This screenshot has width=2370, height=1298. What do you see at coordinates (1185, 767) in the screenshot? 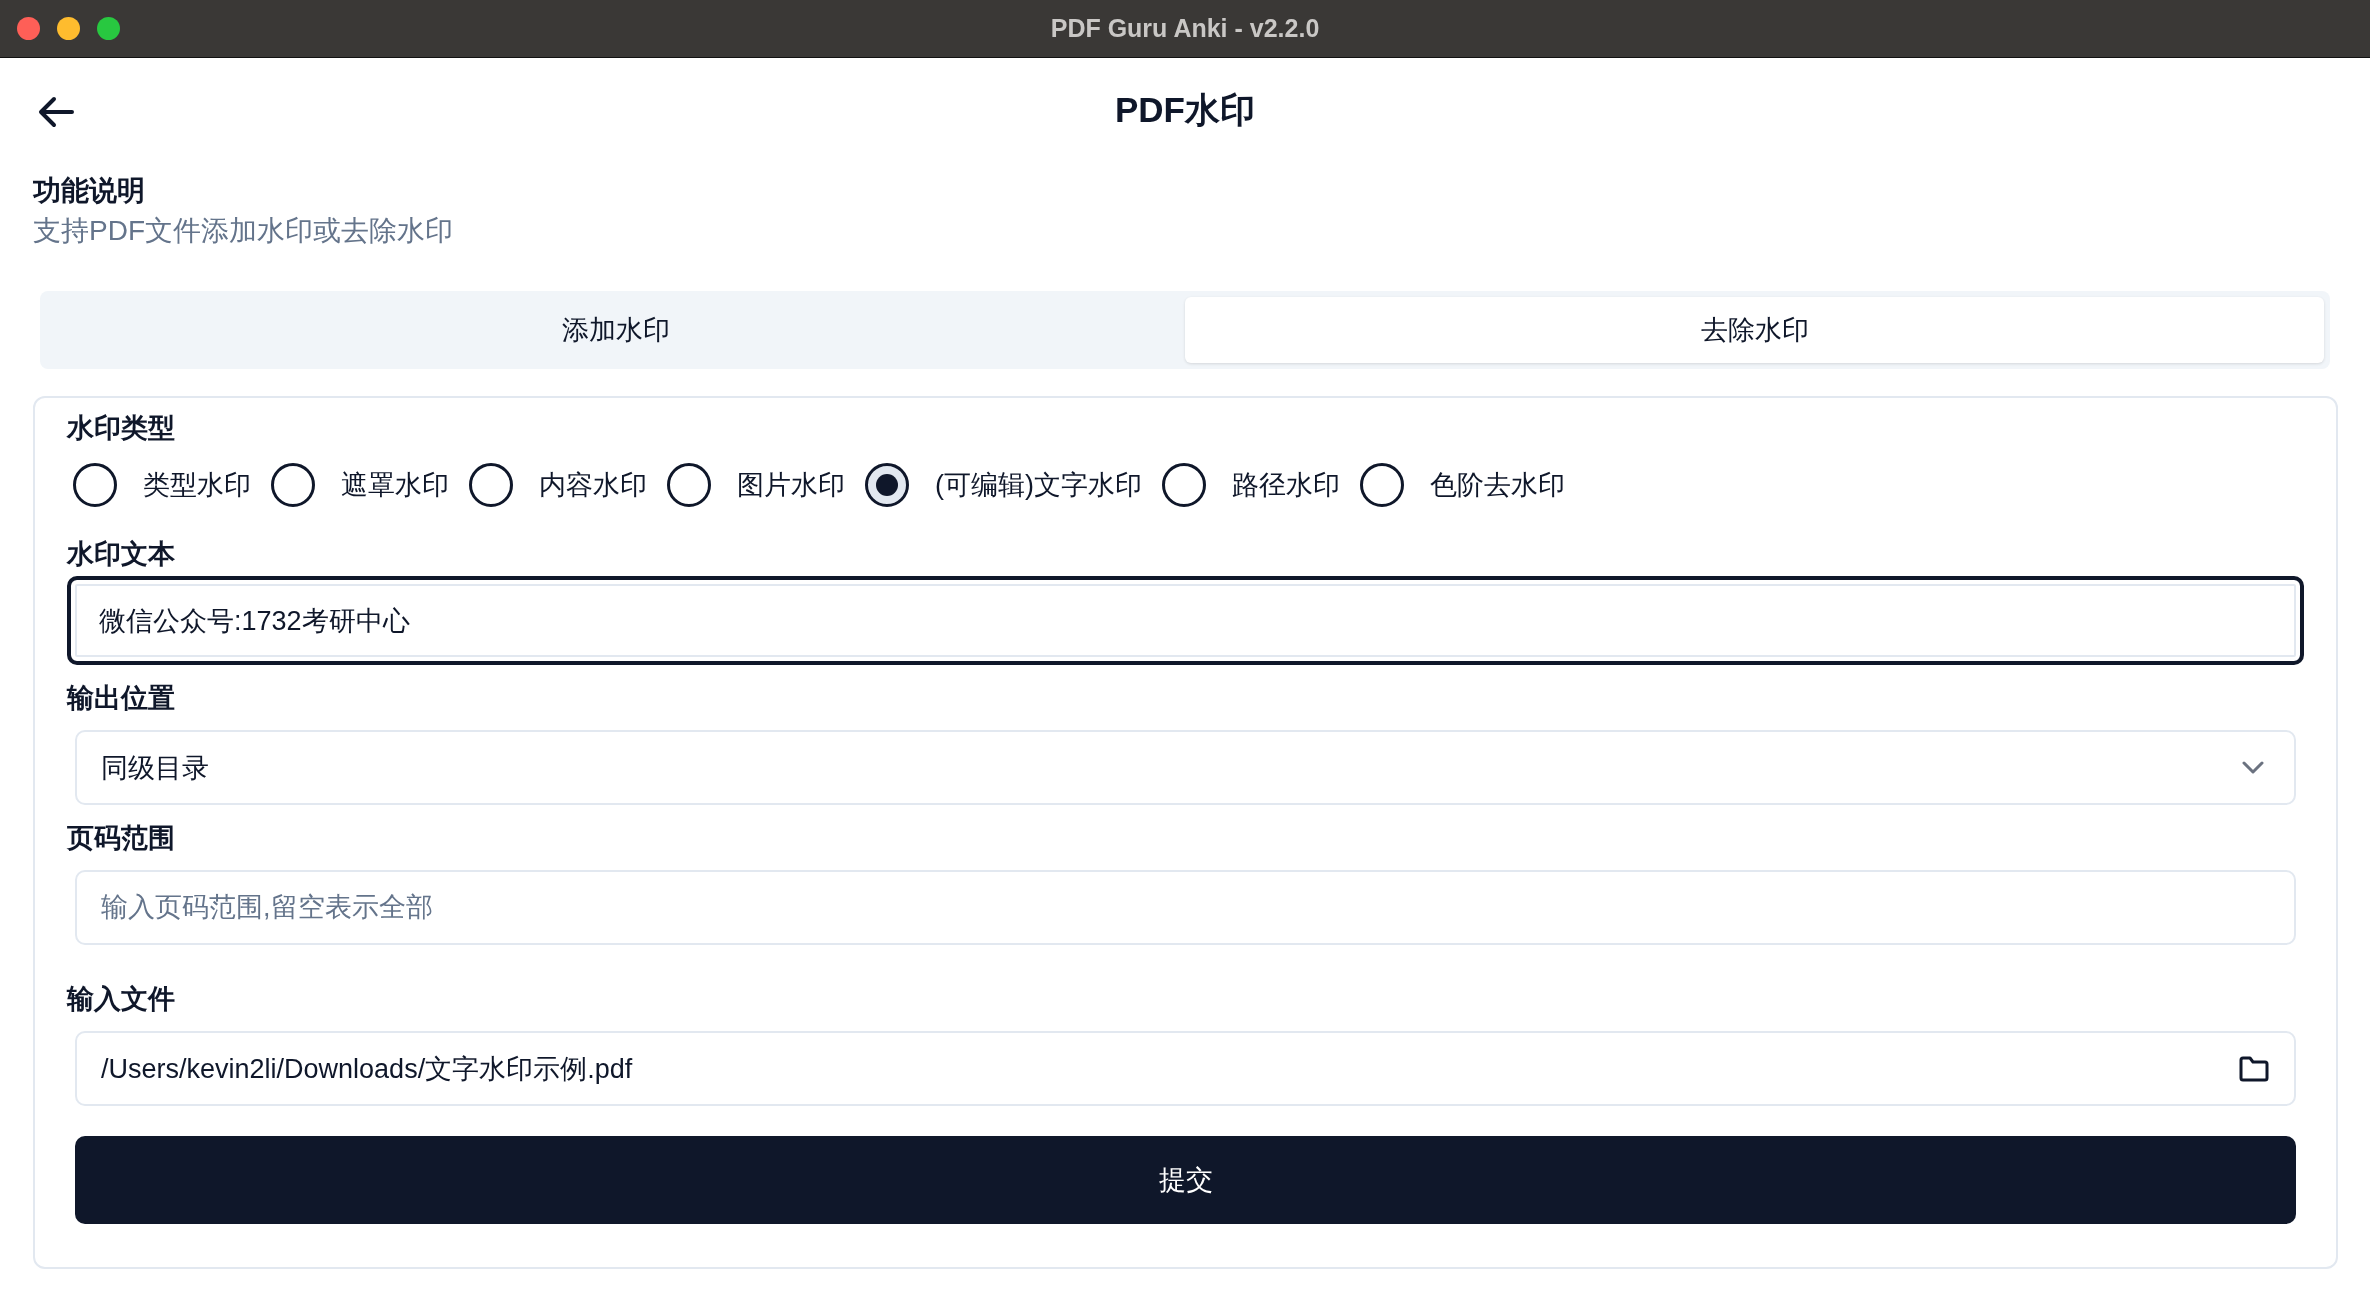
I see `dropdown-select: 同级目录` at bounding box center [1185, 767].